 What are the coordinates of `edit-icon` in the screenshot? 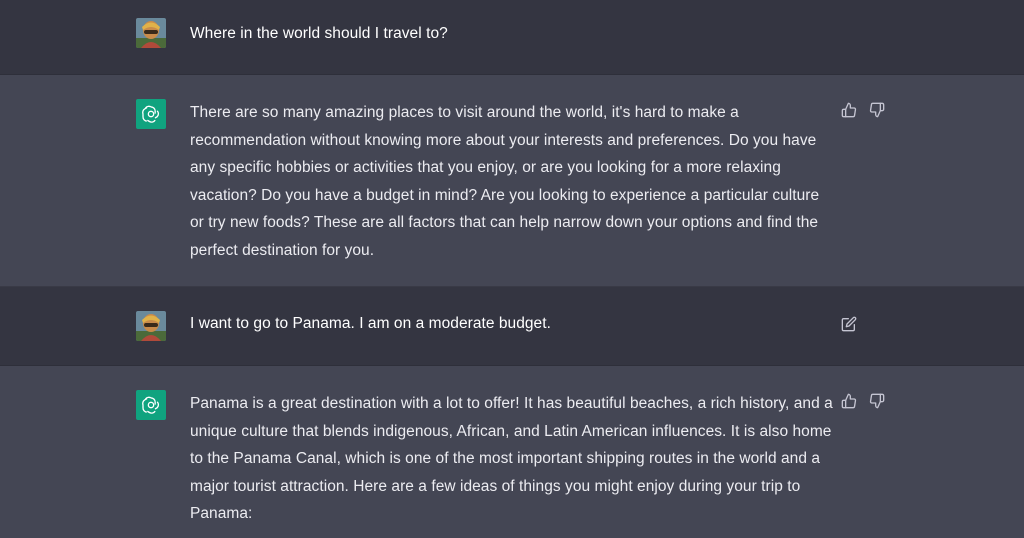 It's located at (849, 324).